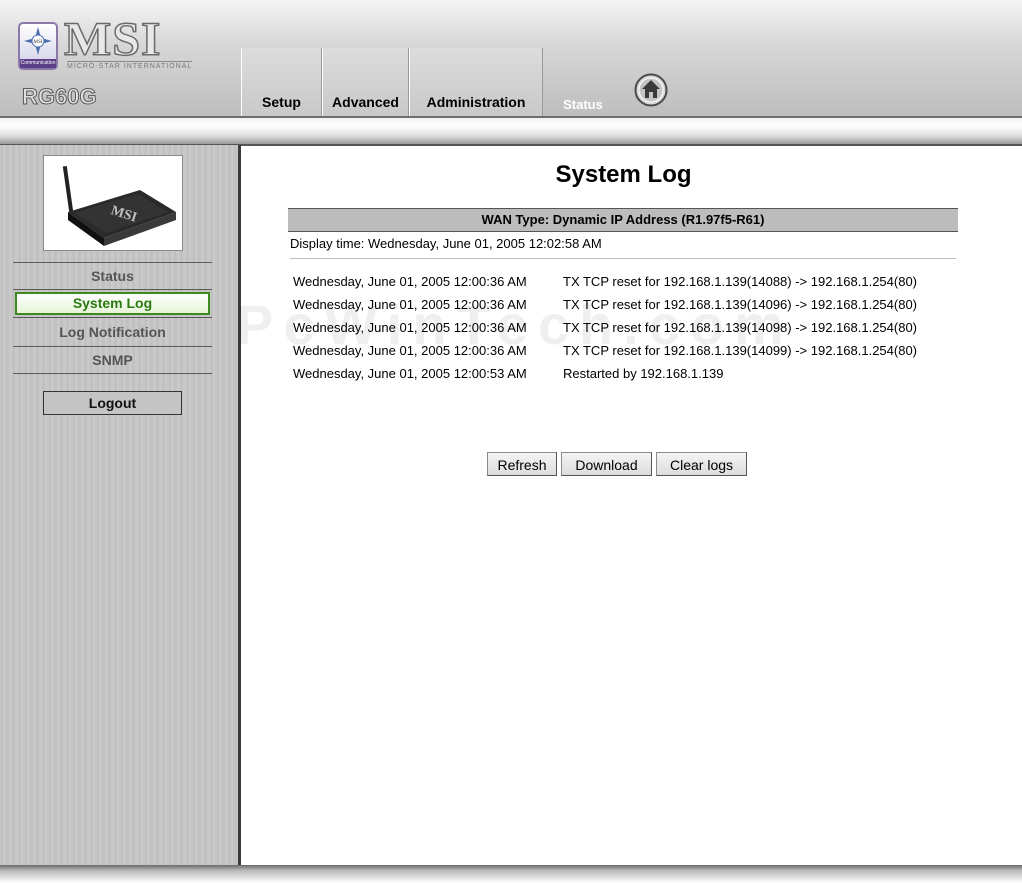 The width and height of the screenshot is (1022, 883). Describe the element at coordinates (112, 403) in the screenshot. I see `logout-button: Logout` at that location.